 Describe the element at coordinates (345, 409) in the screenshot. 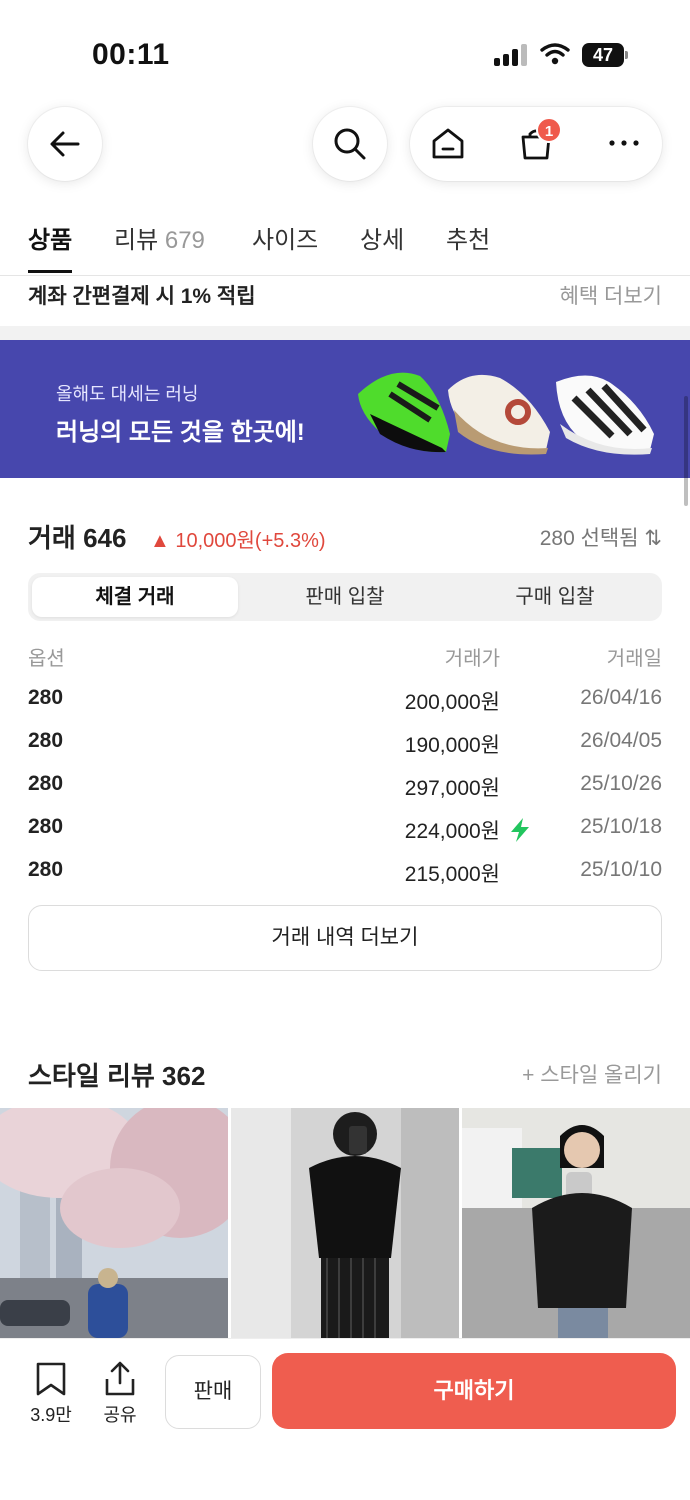

I see `running-promo-banner: 올해도 대세는 러닝 러닝의 모든 것을 한곳에!` at that location.